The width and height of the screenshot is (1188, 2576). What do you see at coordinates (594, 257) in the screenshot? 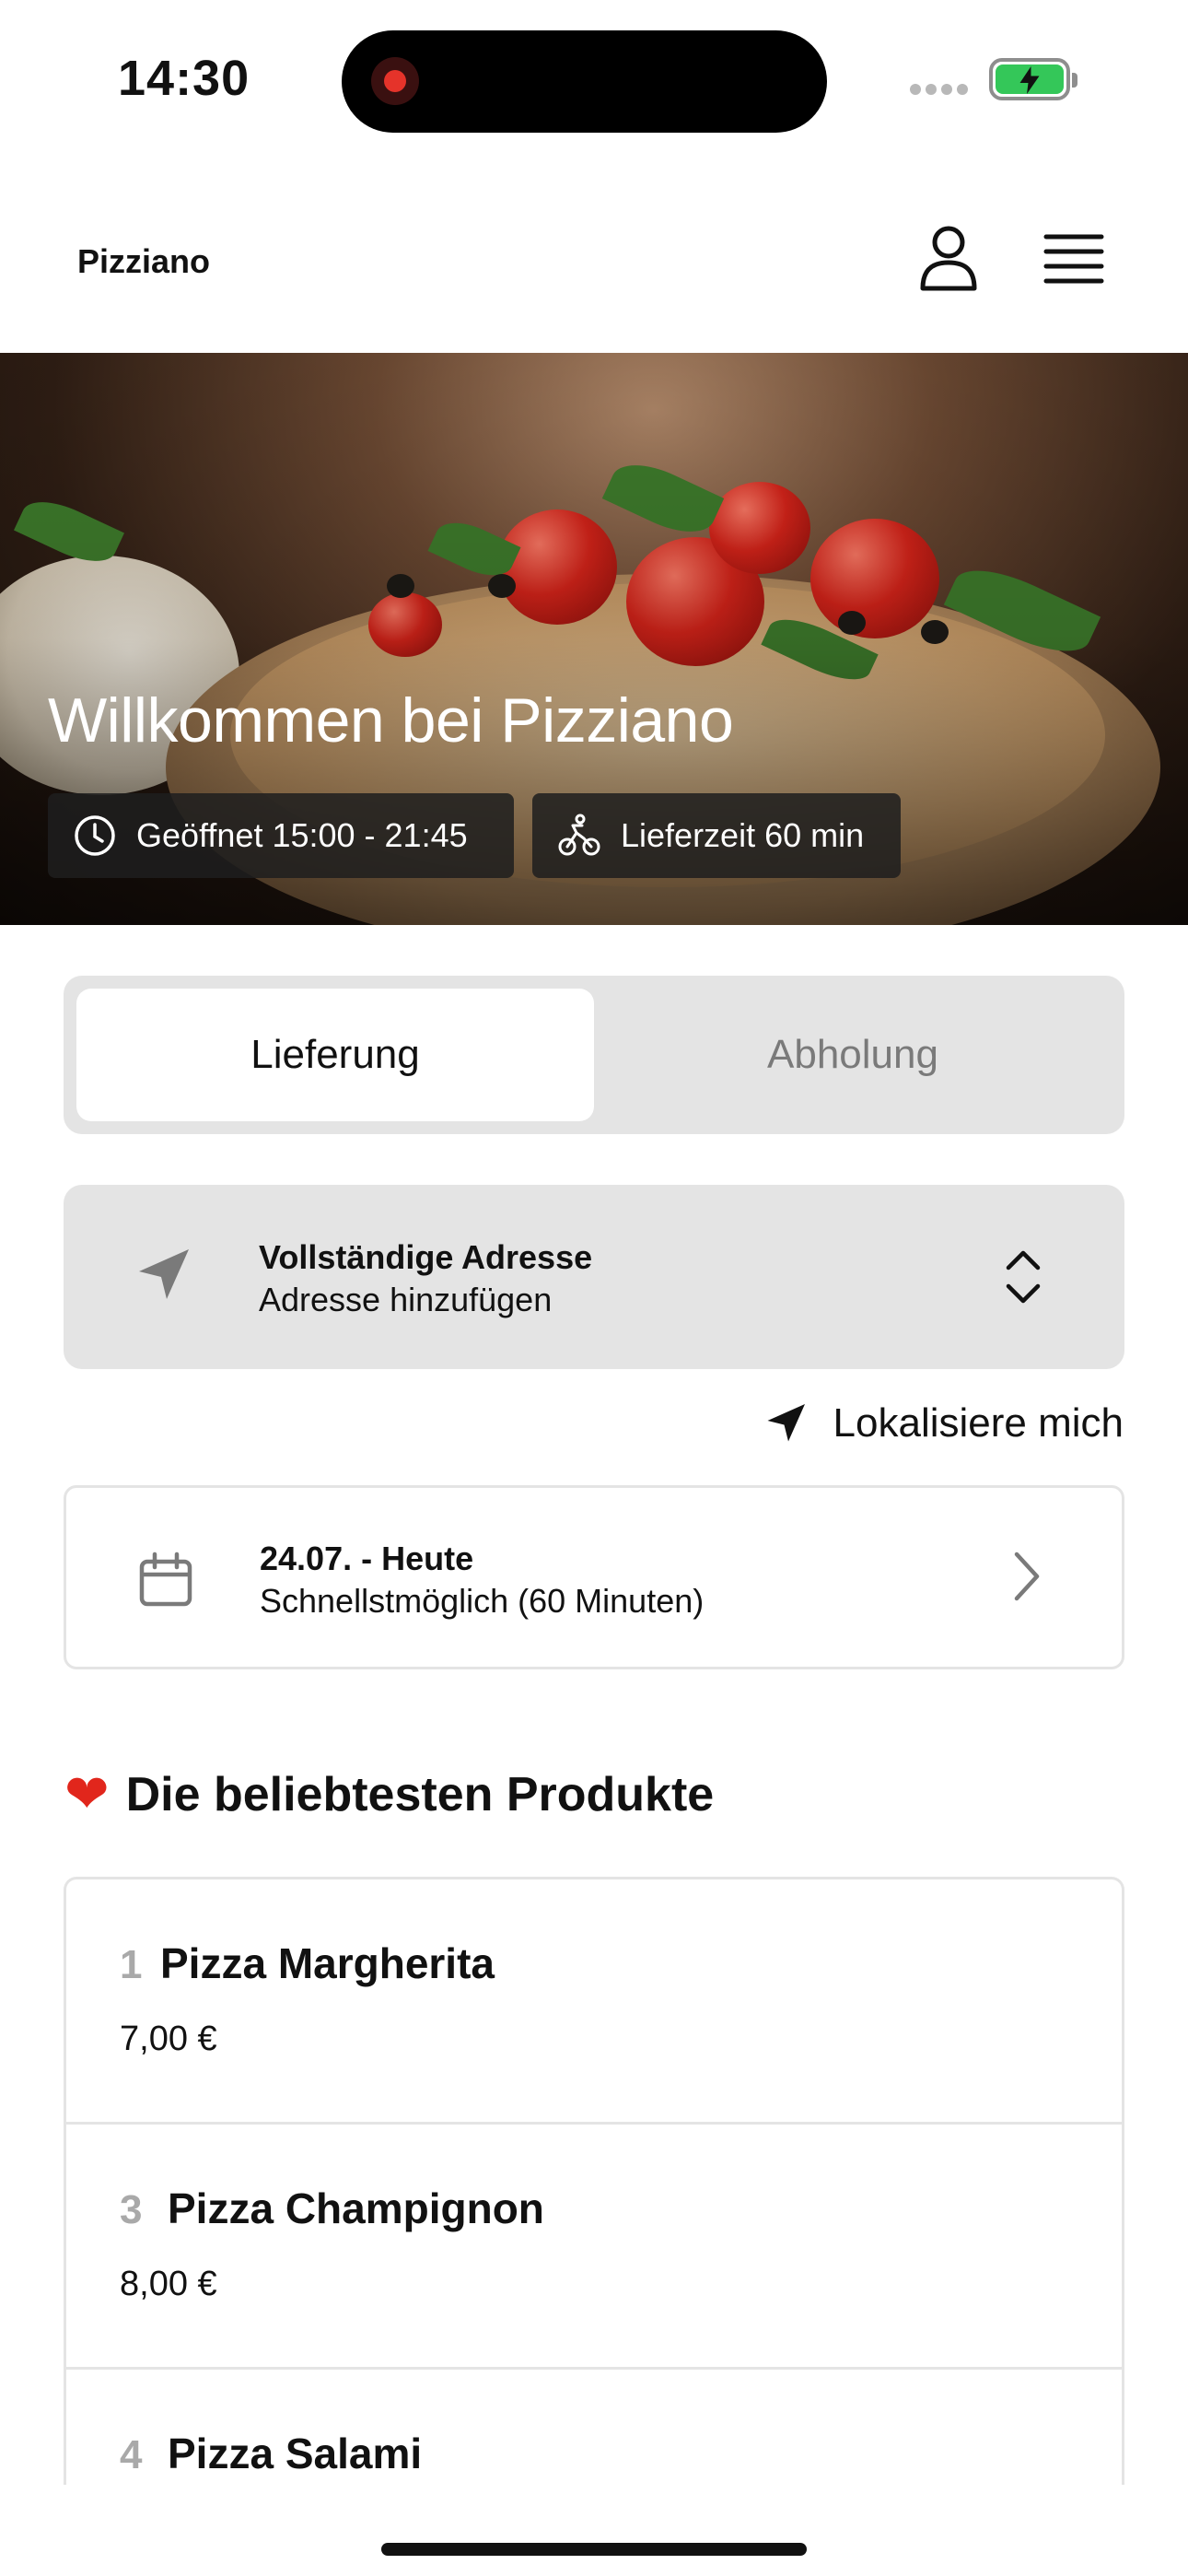
I see `app-header: Pizziano` at bounding box center [594, 257].